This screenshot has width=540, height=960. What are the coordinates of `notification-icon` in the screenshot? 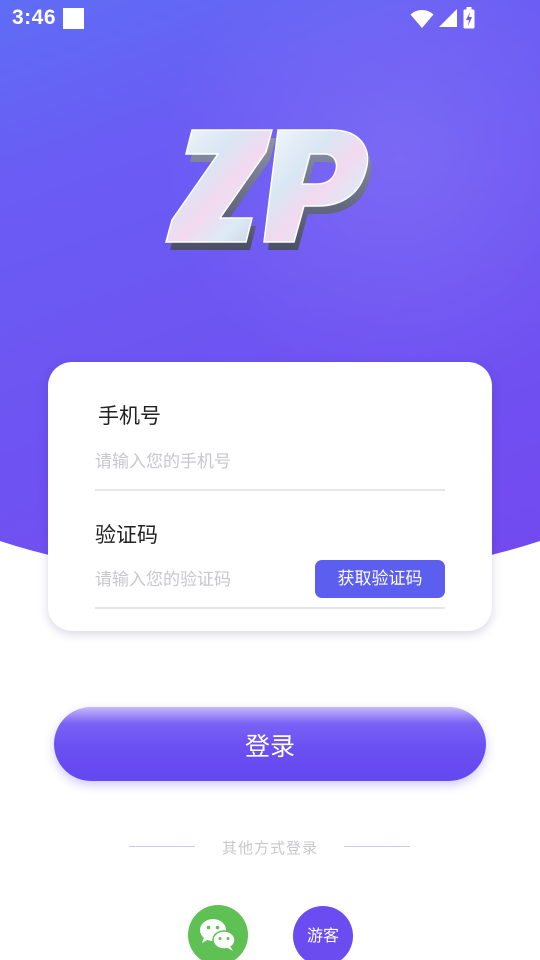 It's located at (73, 18).